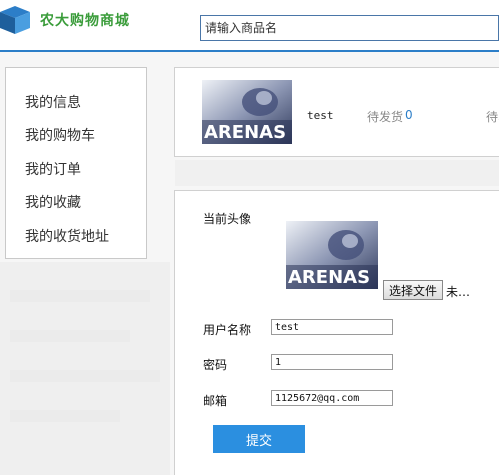 The image size is (499, 475). What do you see at coordinates (320, 115) in the screenshot?
I see `card-username: test` at bounding box center [320, 115].